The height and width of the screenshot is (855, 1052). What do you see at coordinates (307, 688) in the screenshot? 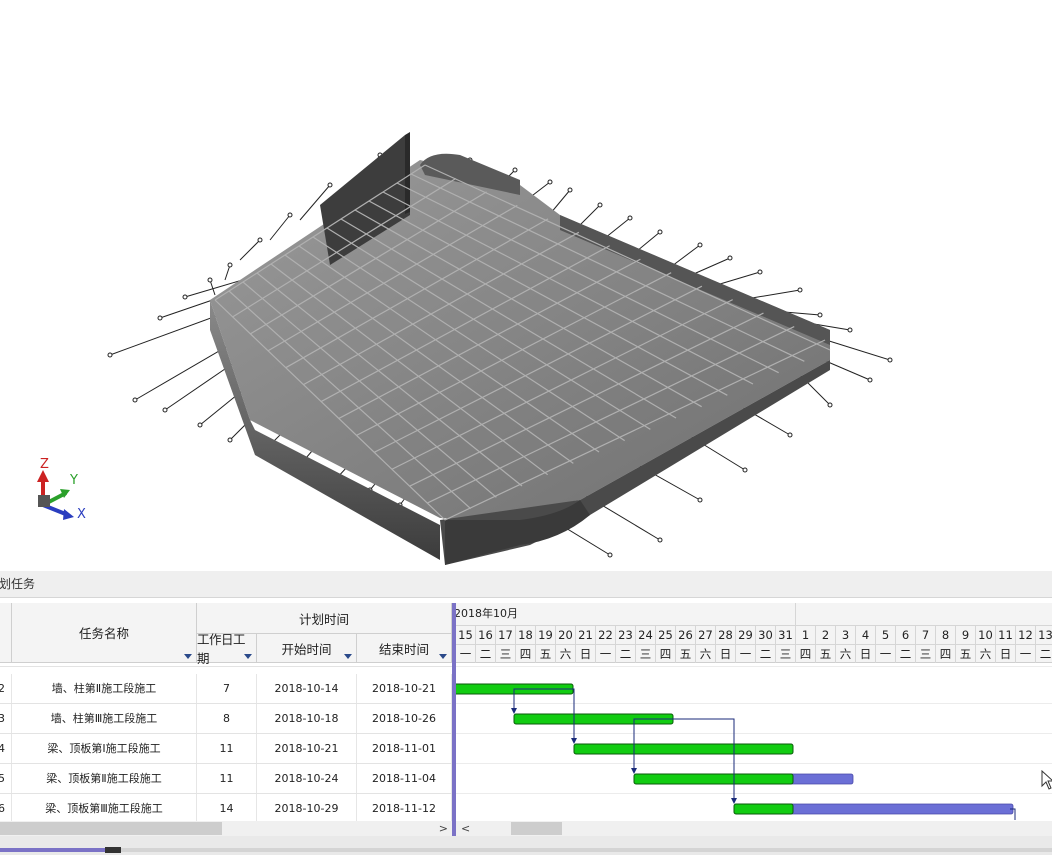
I see `row-start: 2018-10-14` at bounding box center [307, 688].